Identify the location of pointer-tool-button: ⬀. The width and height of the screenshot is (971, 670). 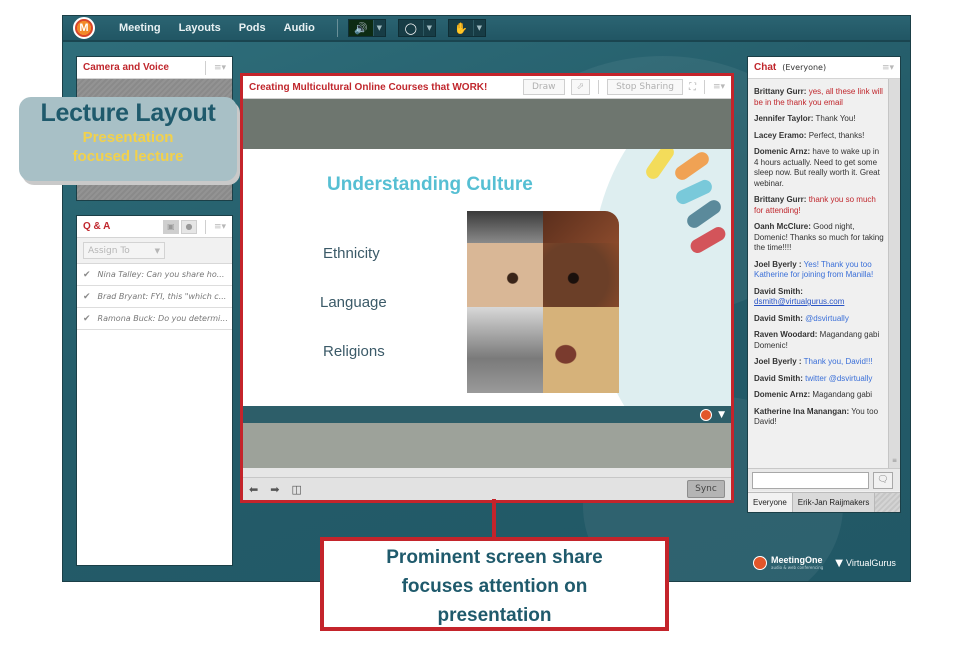
(580, 87).